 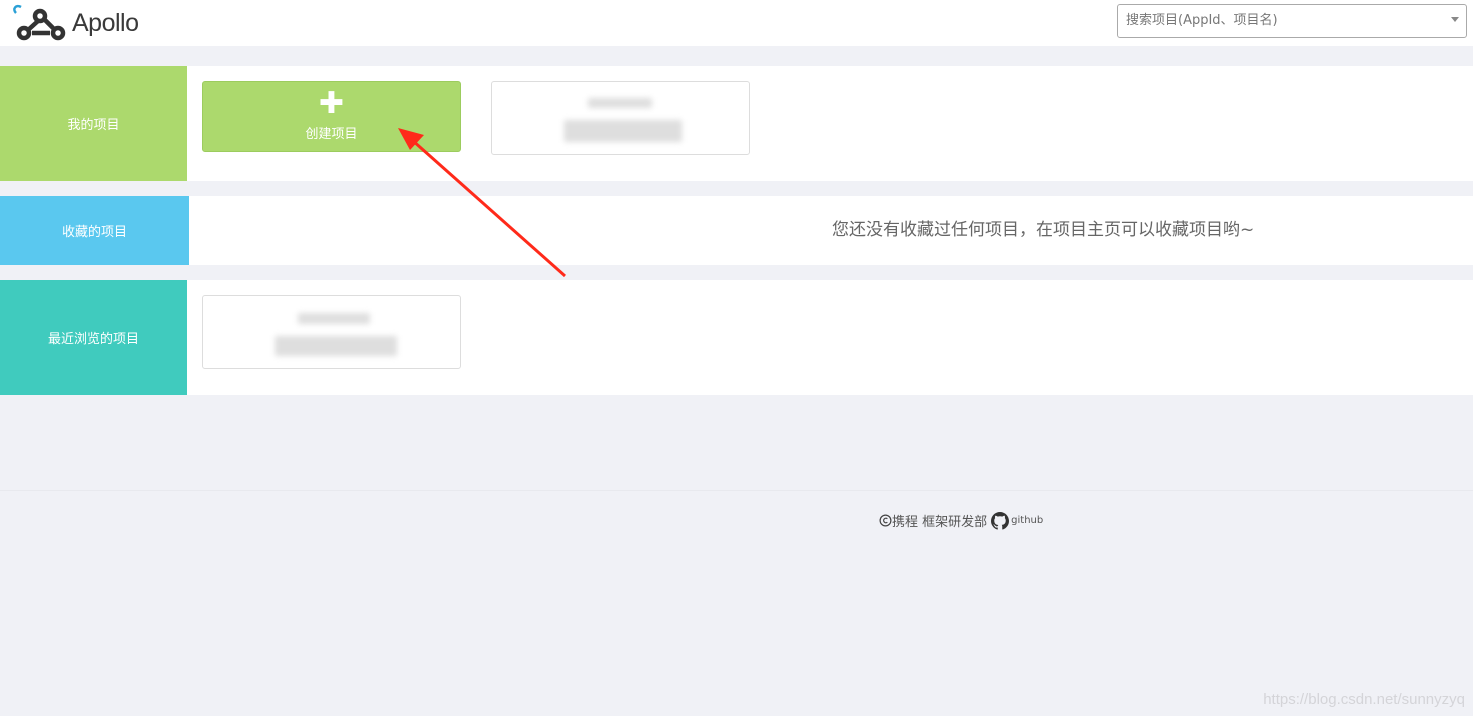 What do you see at coordinates (1455, 19) in the screenshot?
I see `chevron-down-icon` at bounding box center [1455, 19].